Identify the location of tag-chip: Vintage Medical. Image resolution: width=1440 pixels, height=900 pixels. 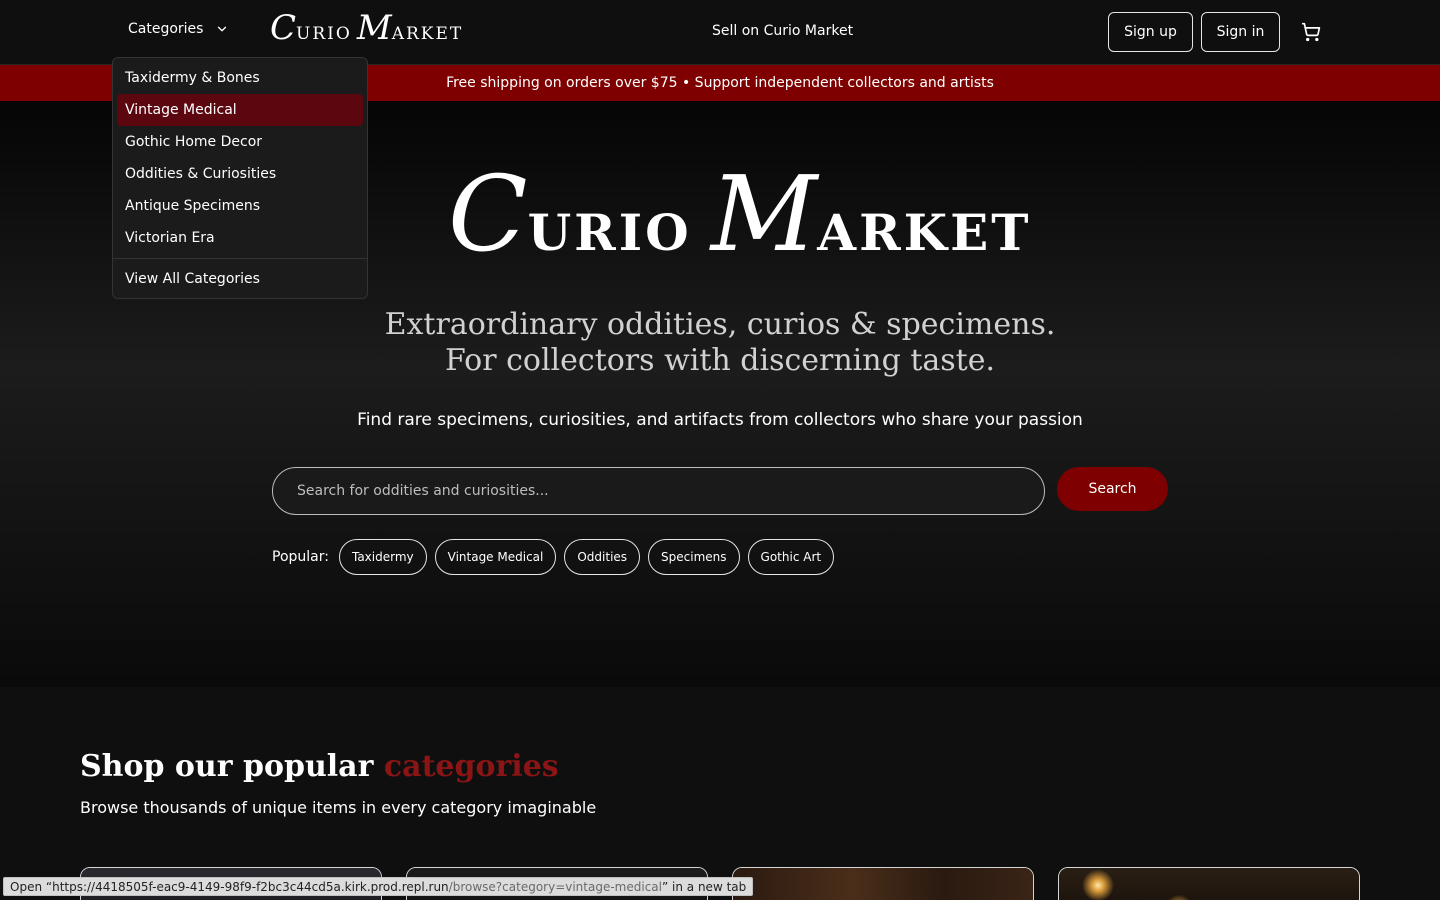
(495, 557).